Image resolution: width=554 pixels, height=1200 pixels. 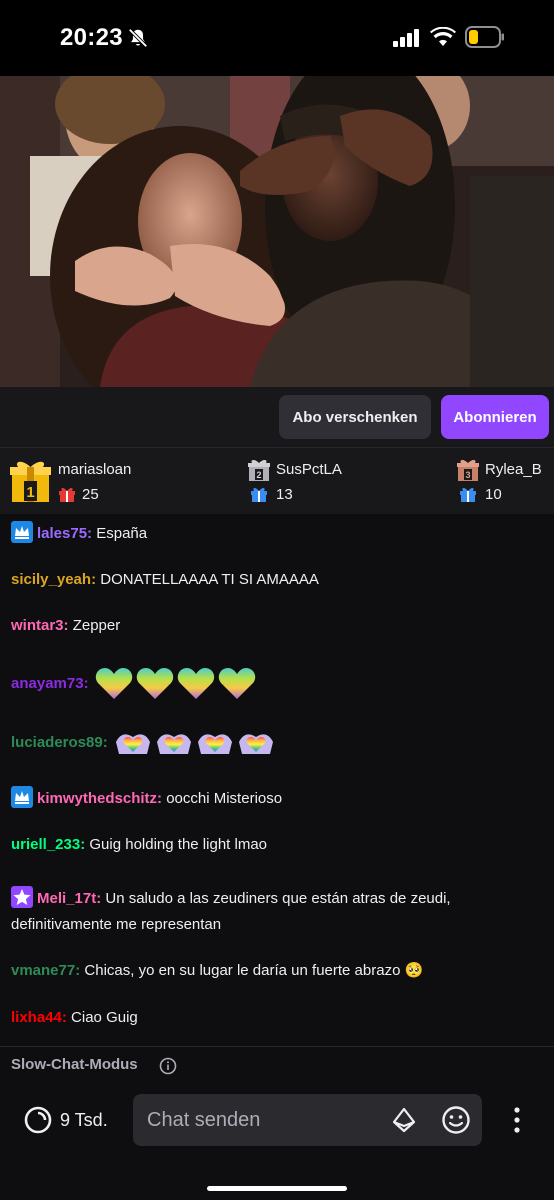 What do you see at coordinates (495, 417) in the screenshot?
I see `subscribe-button: Abonnieren` at bounding box center [495, 417].